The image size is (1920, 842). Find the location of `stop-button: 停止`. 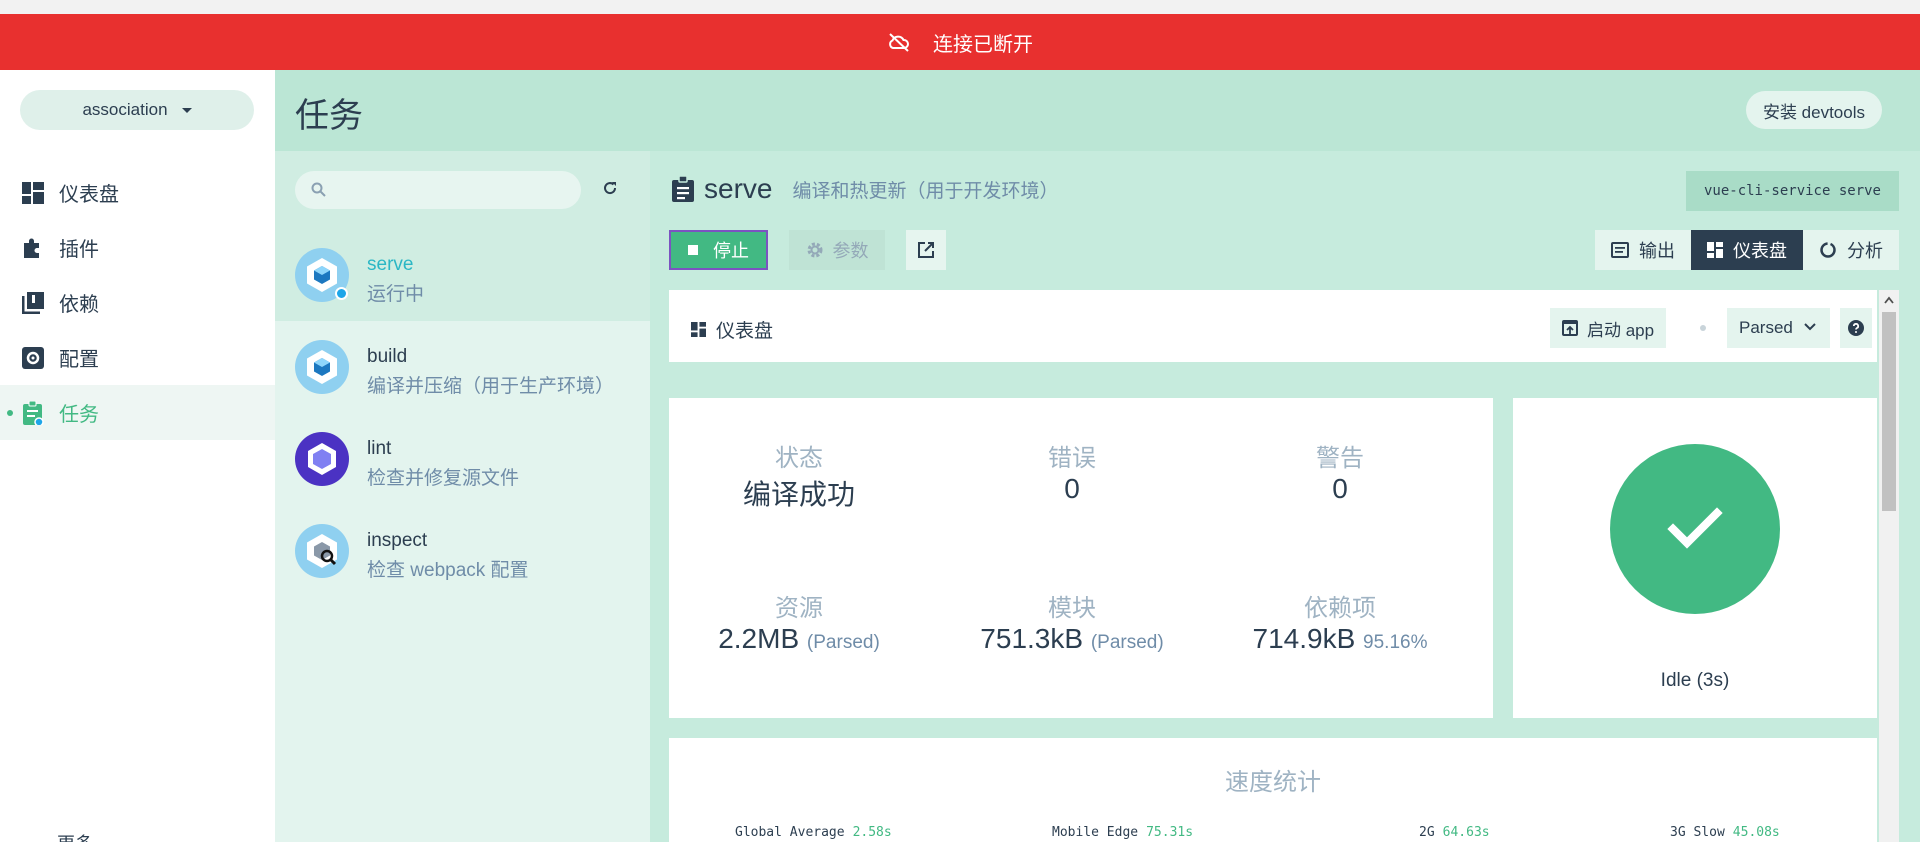

stop-button: 停止 is located at coordinates (718, 250).